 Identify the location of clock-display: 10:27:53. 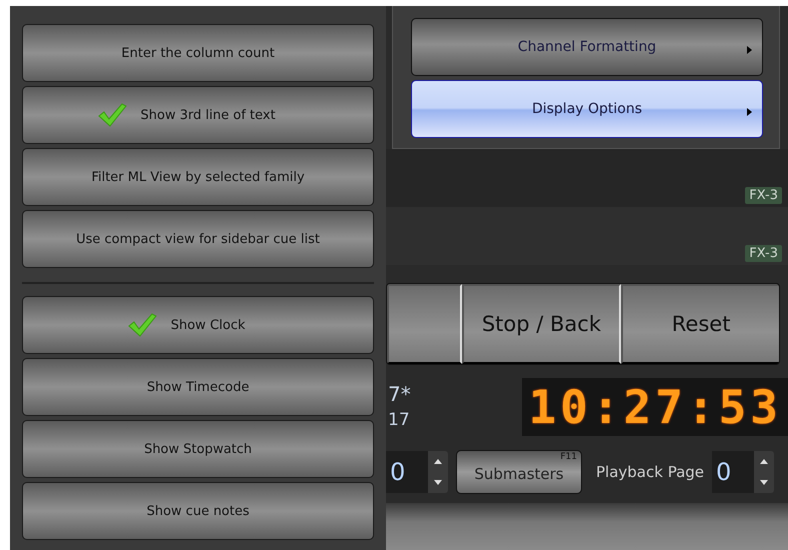
(655, 407).